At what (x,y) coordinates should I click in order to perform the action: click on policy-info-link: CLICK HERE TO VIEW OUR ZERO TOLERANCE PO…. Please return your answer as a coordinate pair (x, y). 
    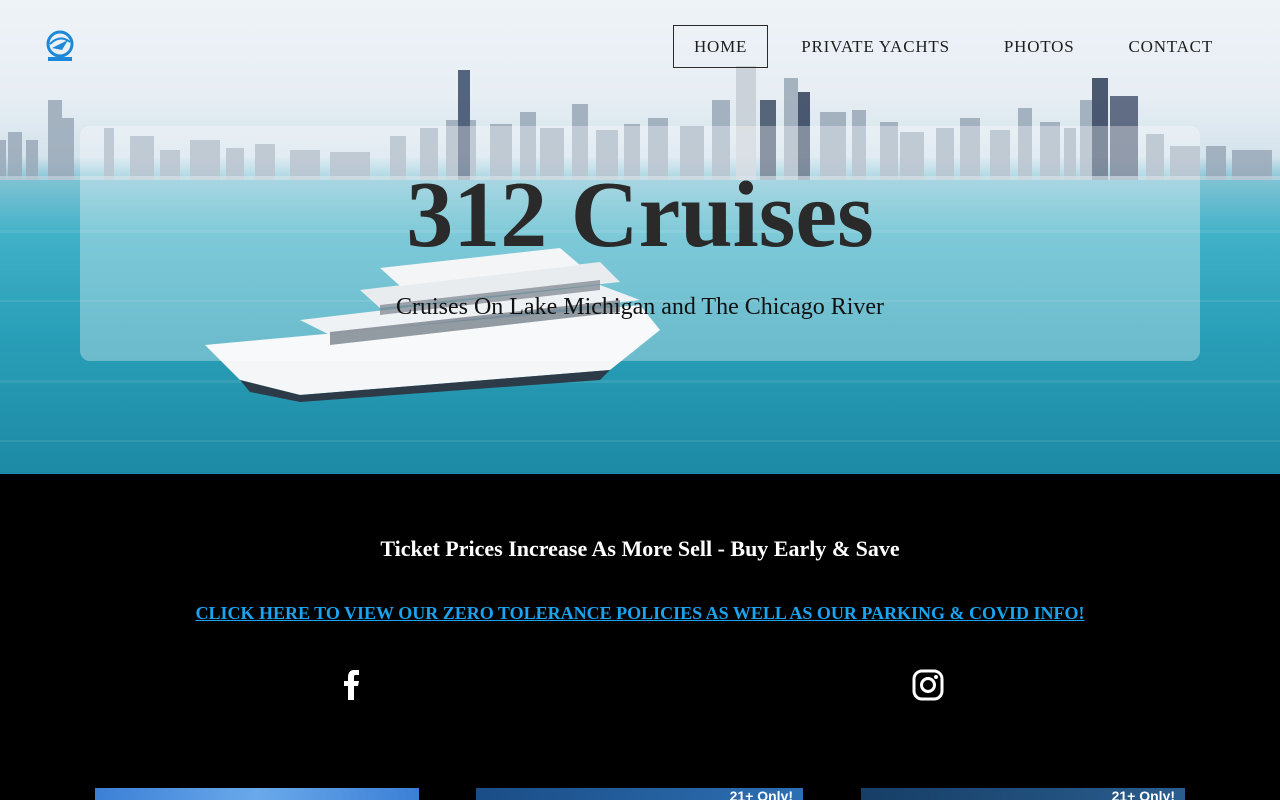
    Looking at the image, I should click on (640, 613).